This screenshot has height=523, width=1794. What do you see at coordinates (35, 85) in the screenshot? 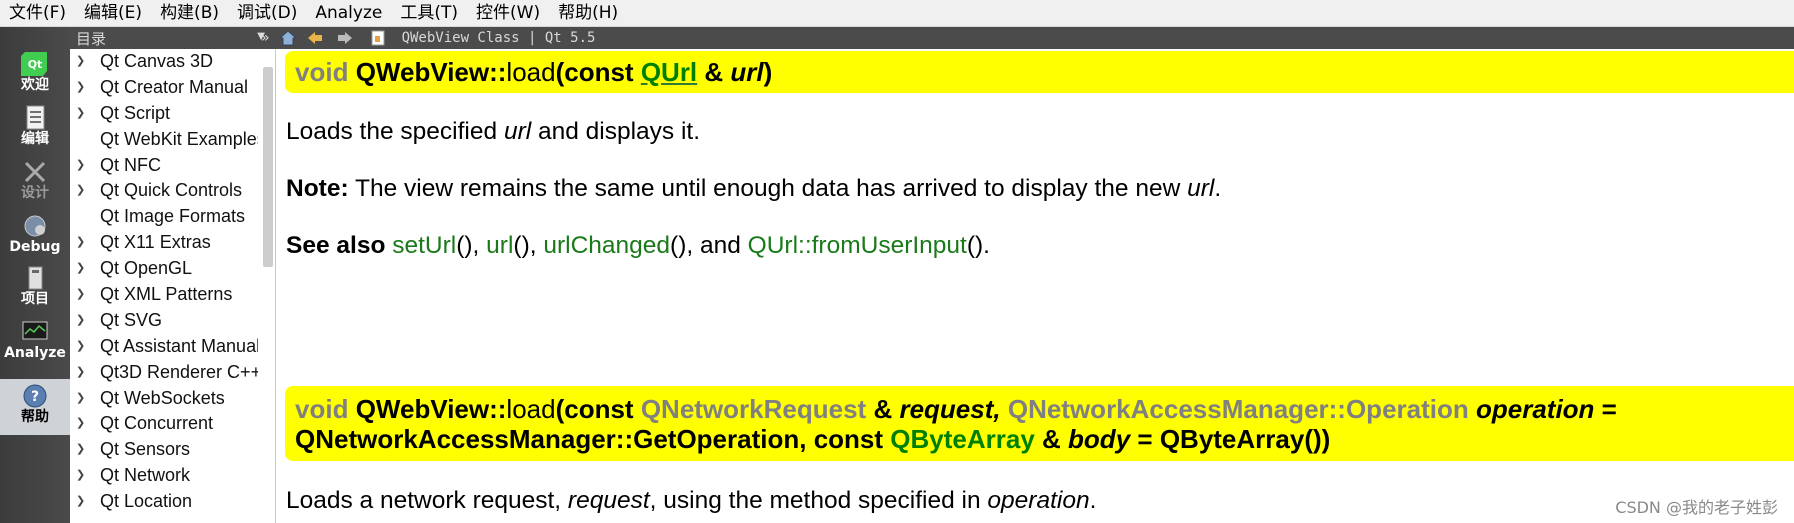
I see `mode-welcome-label: 欢迎` at bounding box center [35, 85].